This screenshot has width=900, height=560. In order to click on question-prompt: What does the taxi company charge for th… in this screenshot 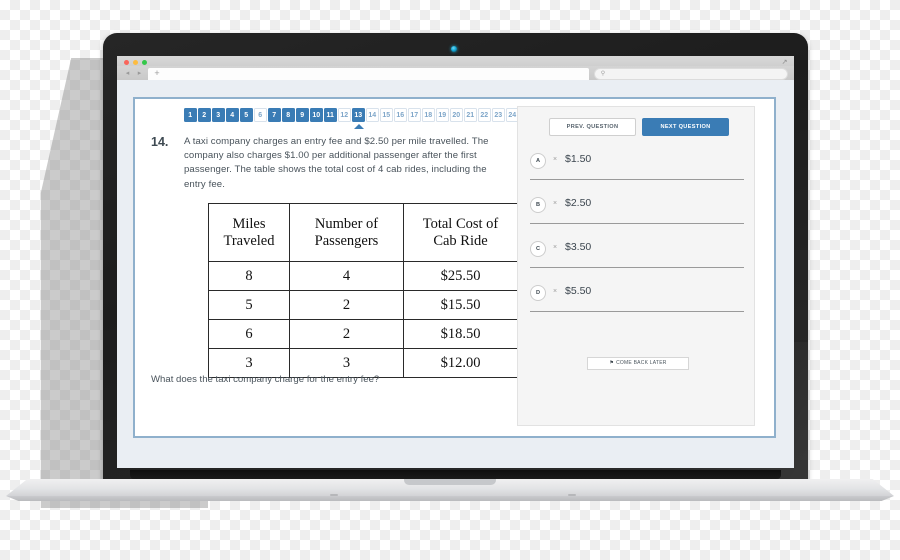, I will do `click(265, 379)`.